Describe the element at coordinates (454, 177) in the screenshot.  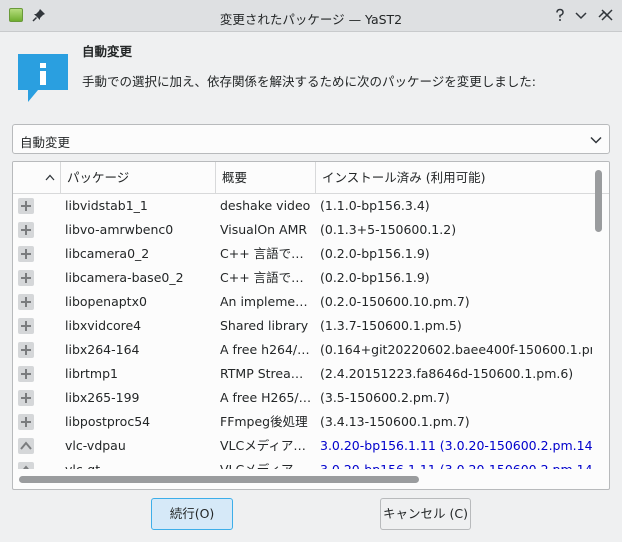
I see `column-header-version: インストール済み (利用可能)` at that location.